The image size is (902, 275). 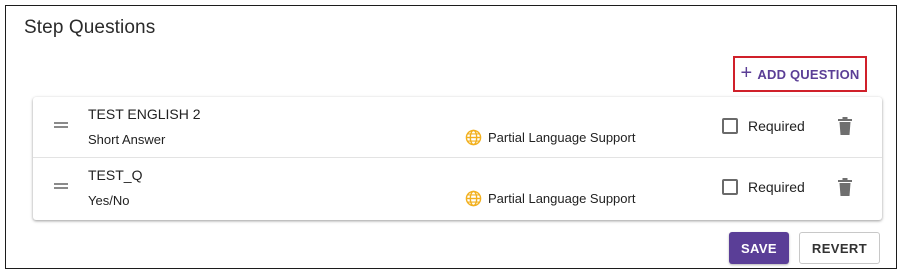 What do you see at coordinates (839, 248) in the screenshot?
I see `revert-button: REVERT` at bounding box center [839, 248].